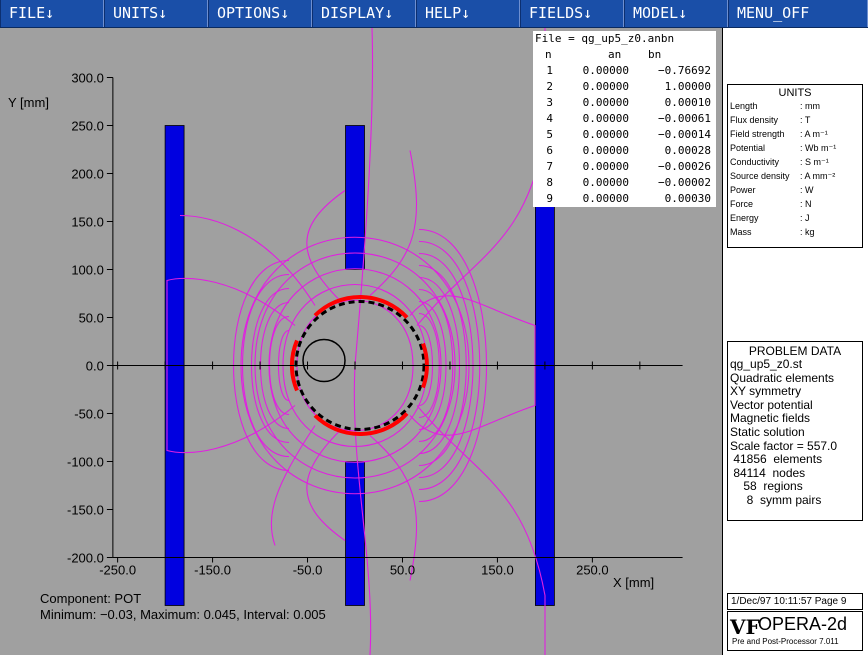  I want to click on problem-line: 58 regions, so click(766, 486).